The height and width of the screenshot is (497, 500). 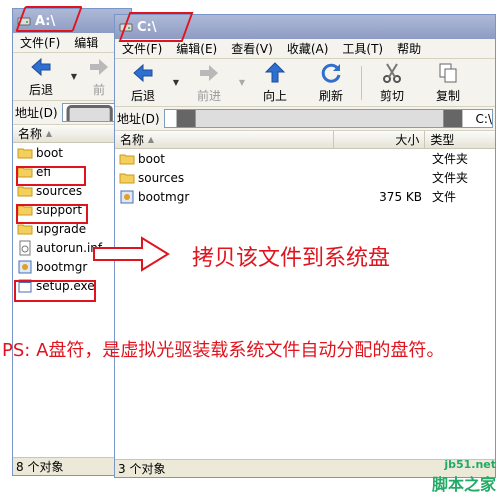 What do you see at coordinates (252, 48) in the screenshot?
I see `menu-view: 查看(V)` at bounding box center [252, 48].